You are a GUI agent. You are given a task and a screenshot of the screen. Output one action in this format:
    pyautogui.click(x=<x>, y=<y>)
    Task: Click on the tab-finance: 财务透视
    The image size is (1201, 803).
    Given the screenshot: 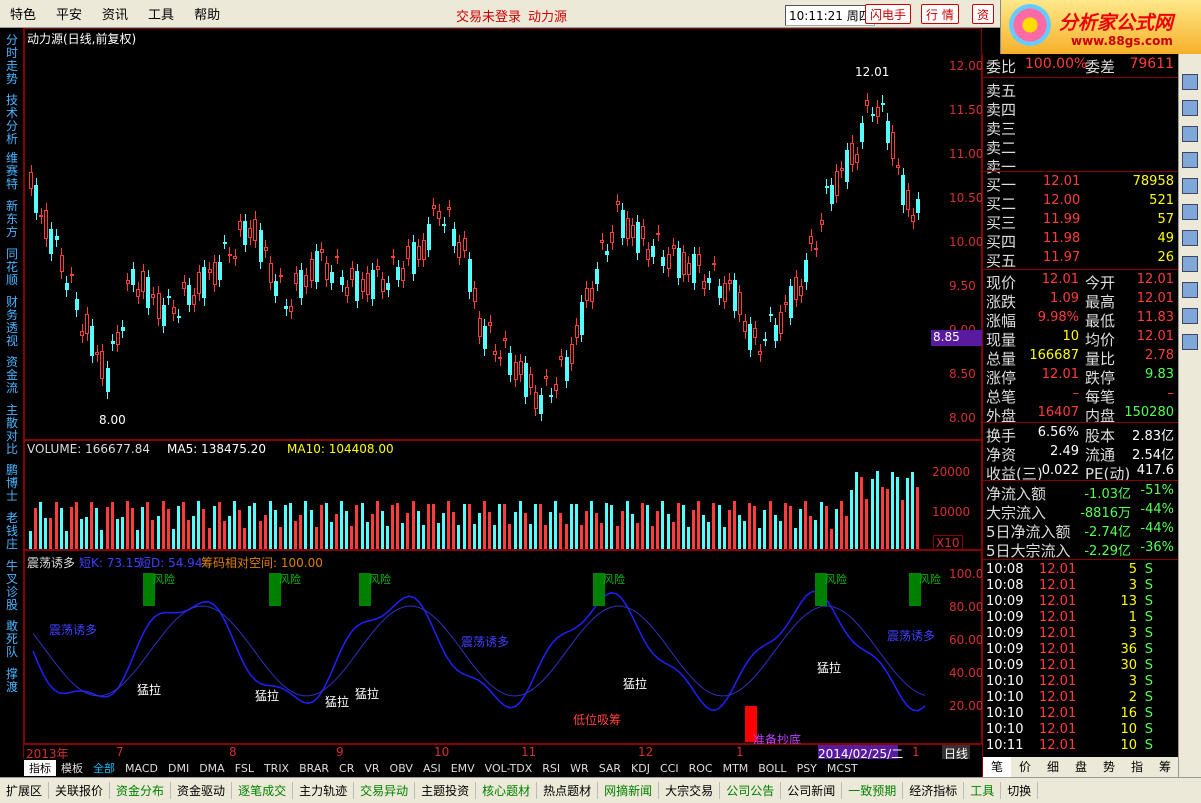 What is the action you would take?
    pyautogui.click(x=12, y=322)
    